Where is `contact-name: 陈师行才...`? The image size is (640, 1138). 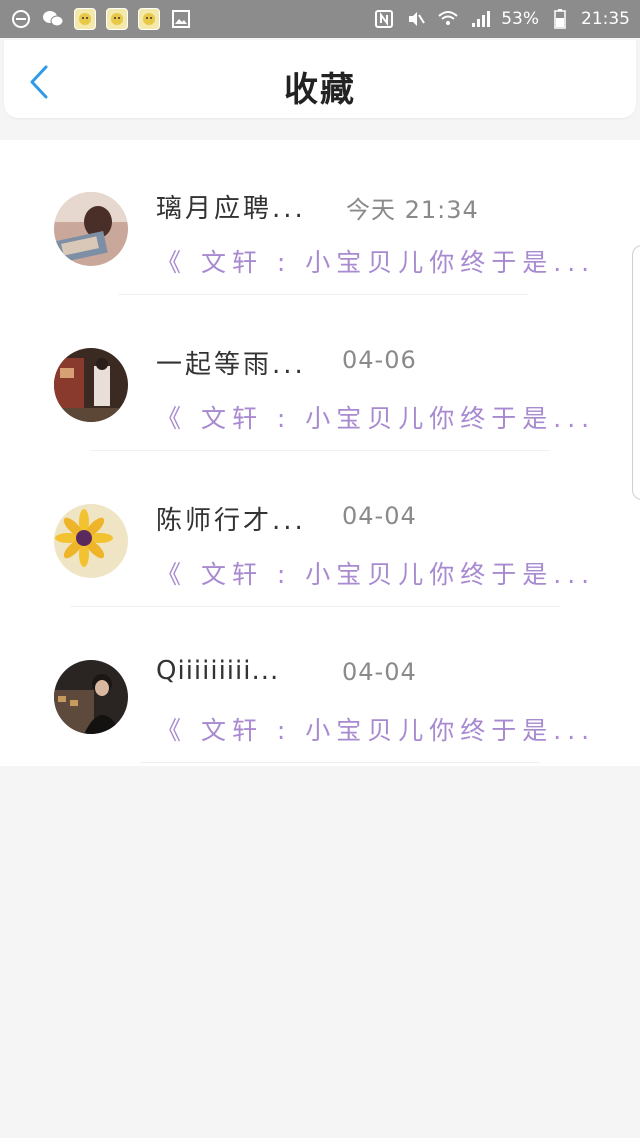
contact-name: 陈师行才... is located at coordinates (231, 521).